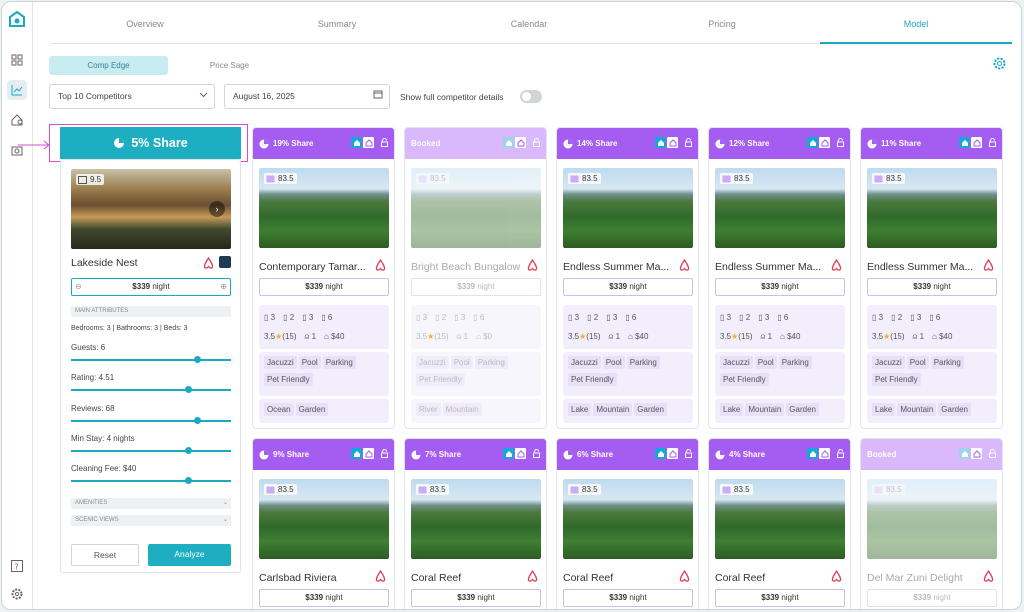  I want to click on help-icon: ?, so click(17, 566).